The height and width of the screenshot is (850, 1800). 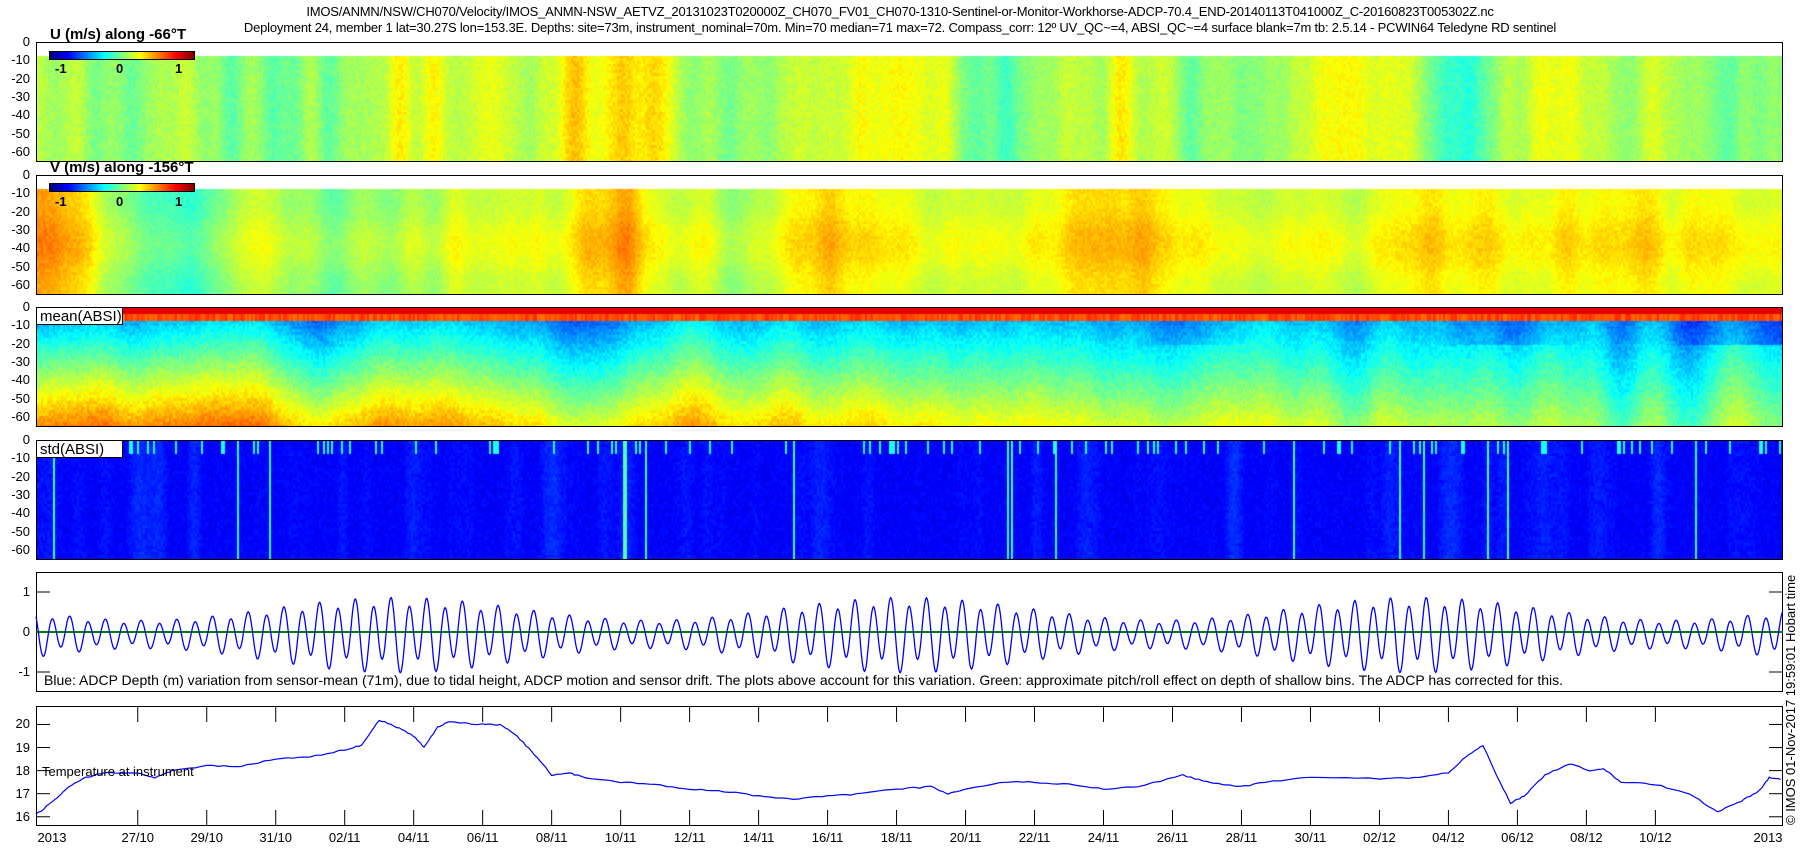 I want to click on x-tick-label: 08/12, so click(x=1586, y=837).